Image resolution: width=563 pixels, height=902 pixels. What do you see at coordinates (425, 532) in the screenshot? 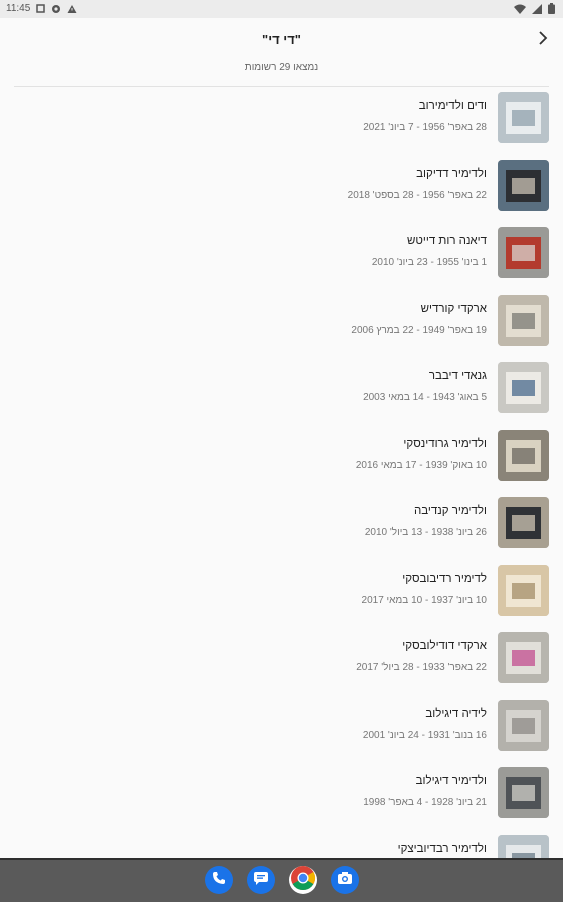
I see `life-dates: 26 ביונ' 1938 - 13 ביול' 2010` at bounding box center [425, 532].